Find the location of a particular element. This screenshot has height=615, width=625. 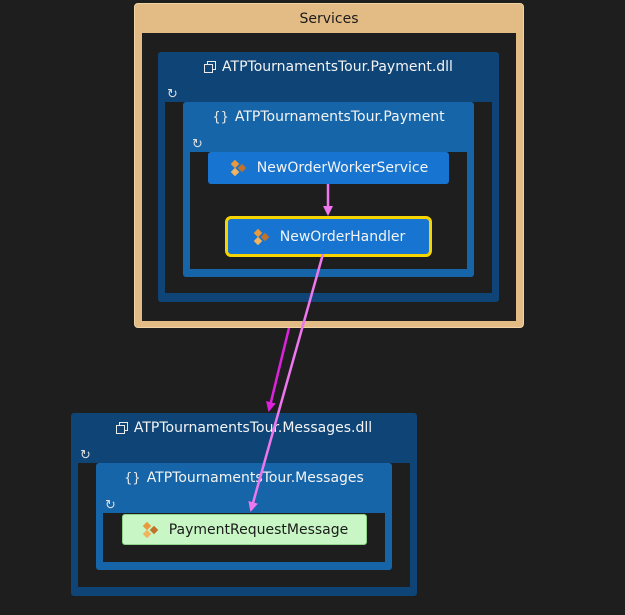

edge-handler-to-message is located at coordinates (286, 382).